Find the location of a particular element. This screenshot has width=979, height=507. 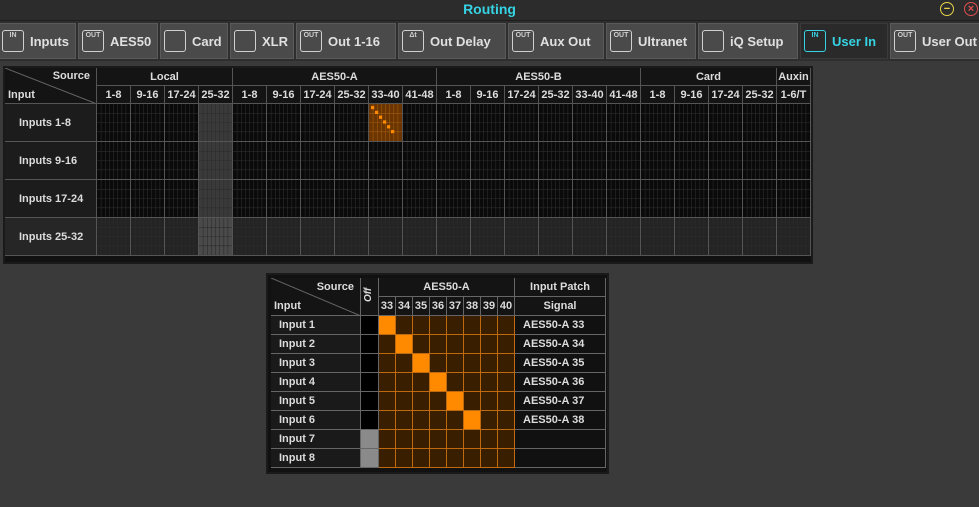

tab-user-in: IN User In is located at coordinates (844, 41).